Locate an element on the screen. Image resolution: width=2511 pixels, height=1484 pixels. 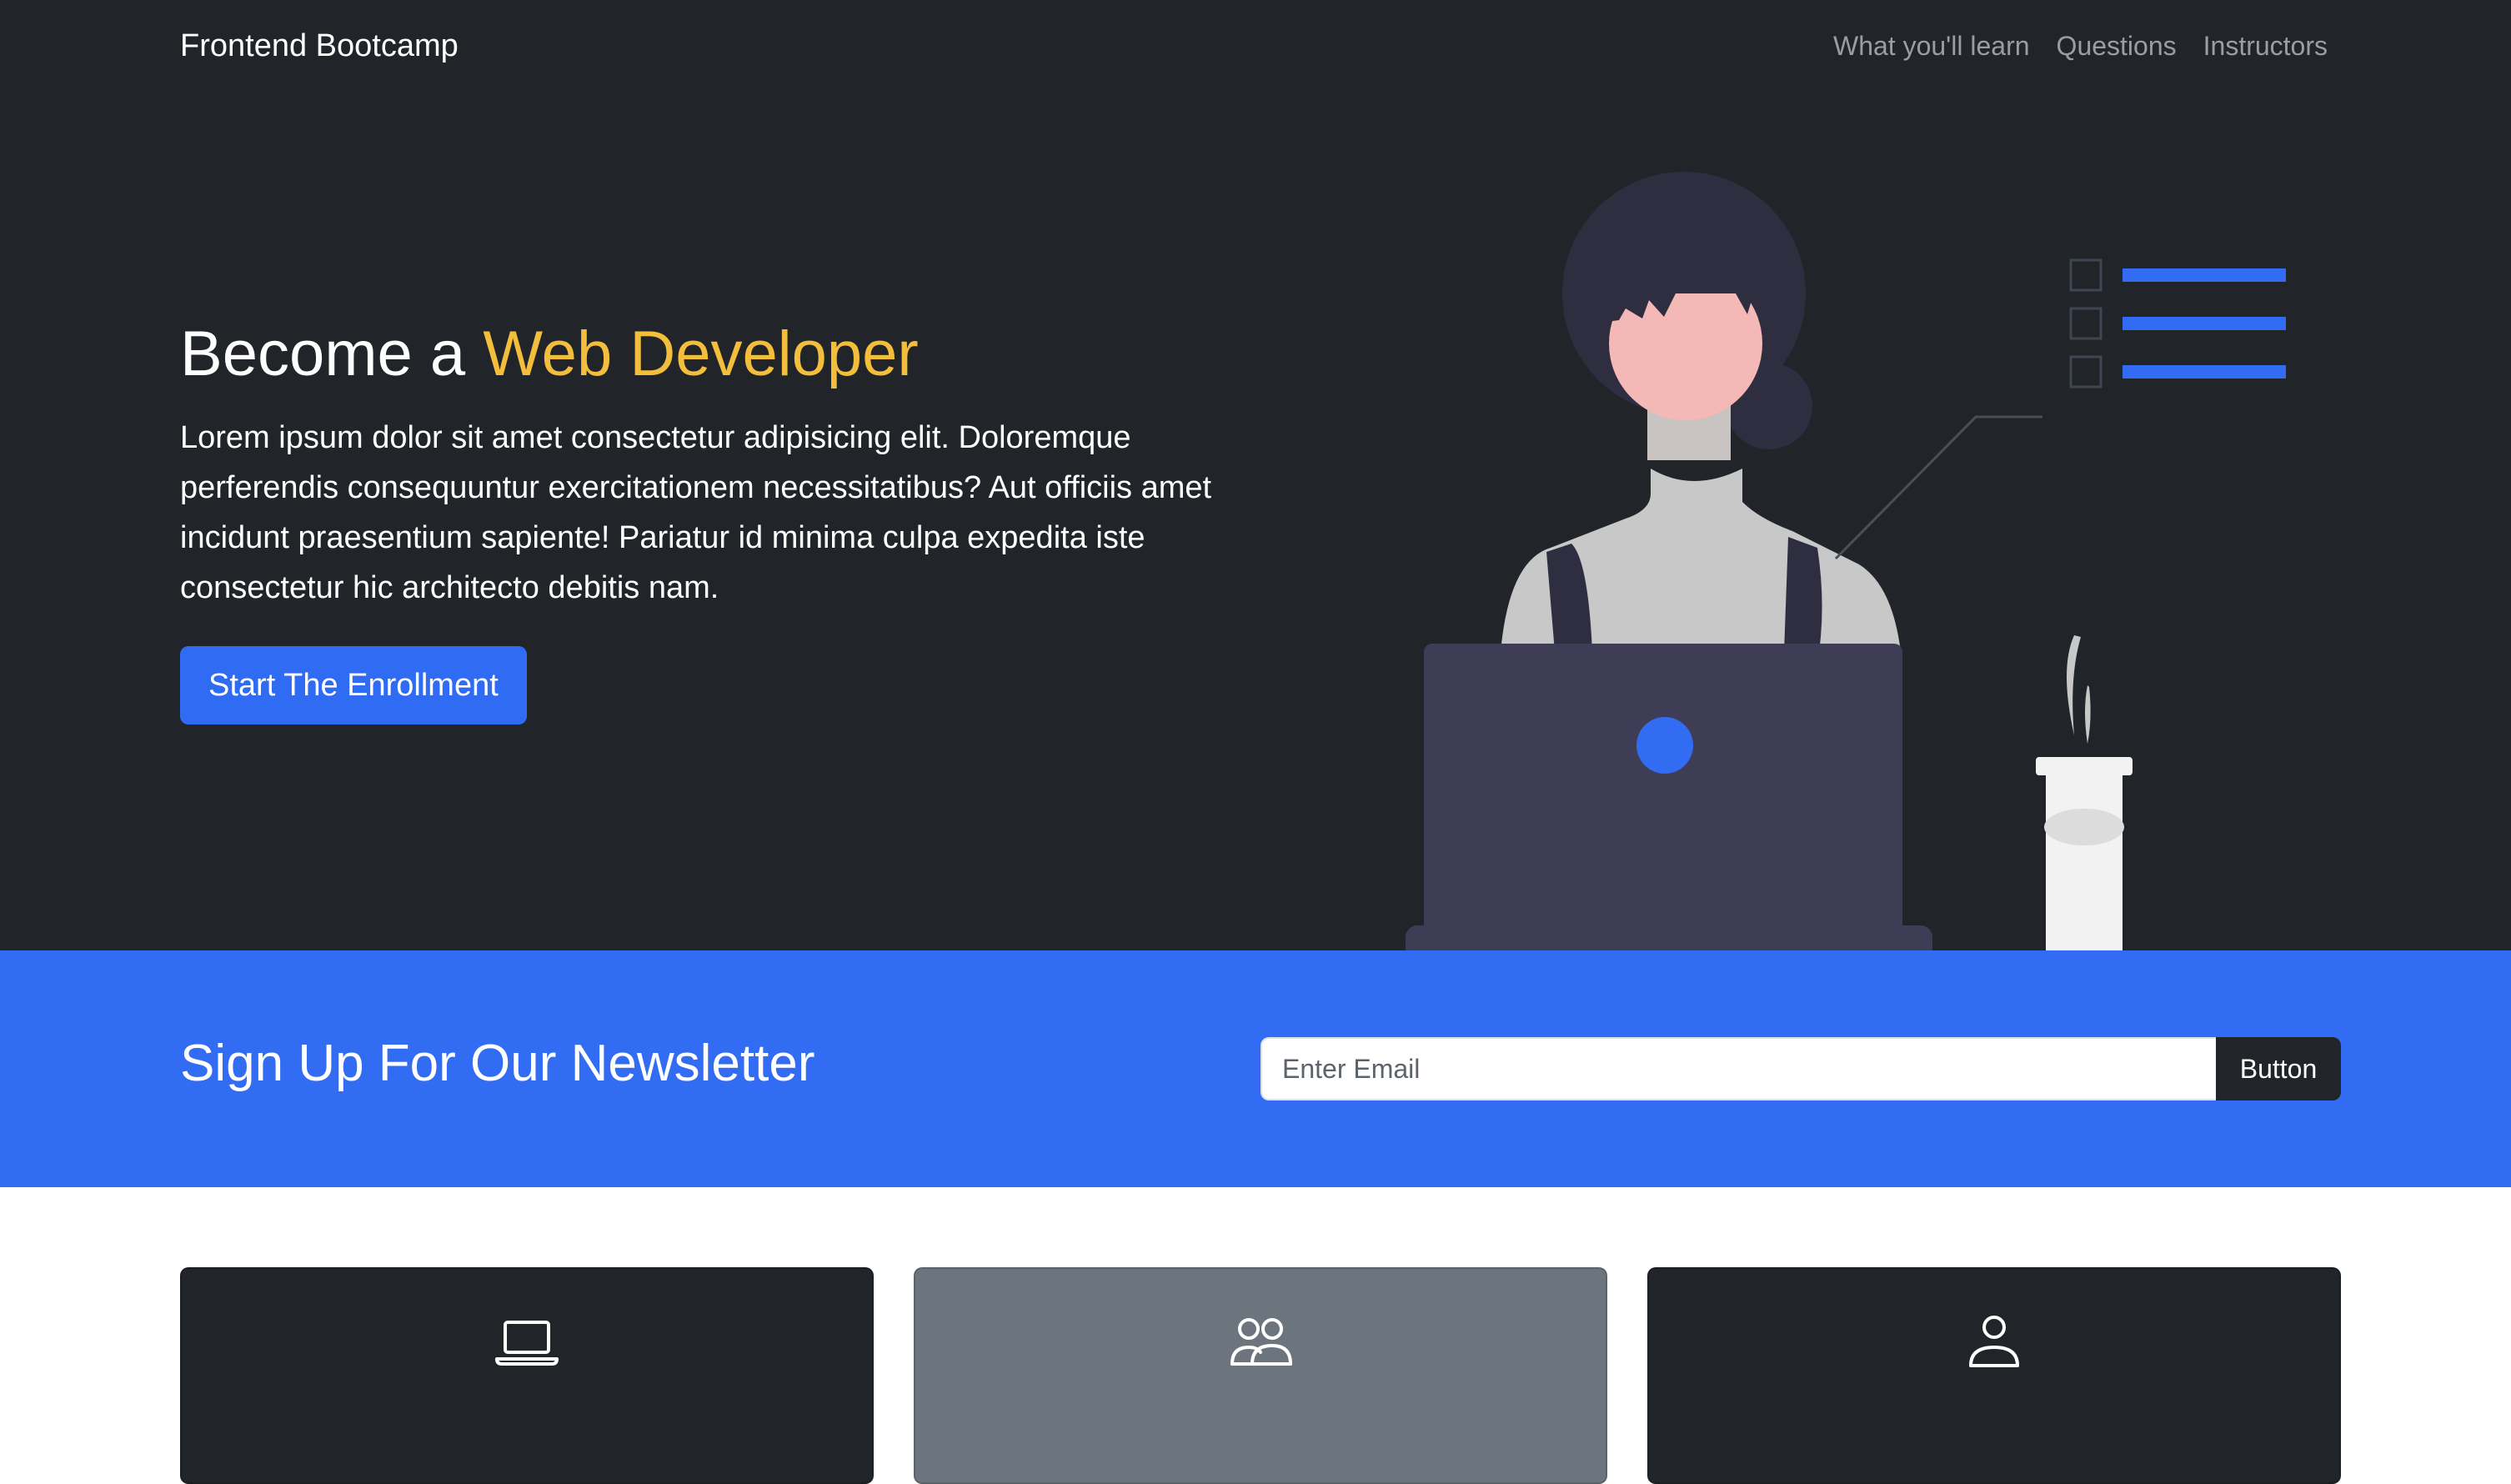
email-input is located at coordinates (1738, 1068).